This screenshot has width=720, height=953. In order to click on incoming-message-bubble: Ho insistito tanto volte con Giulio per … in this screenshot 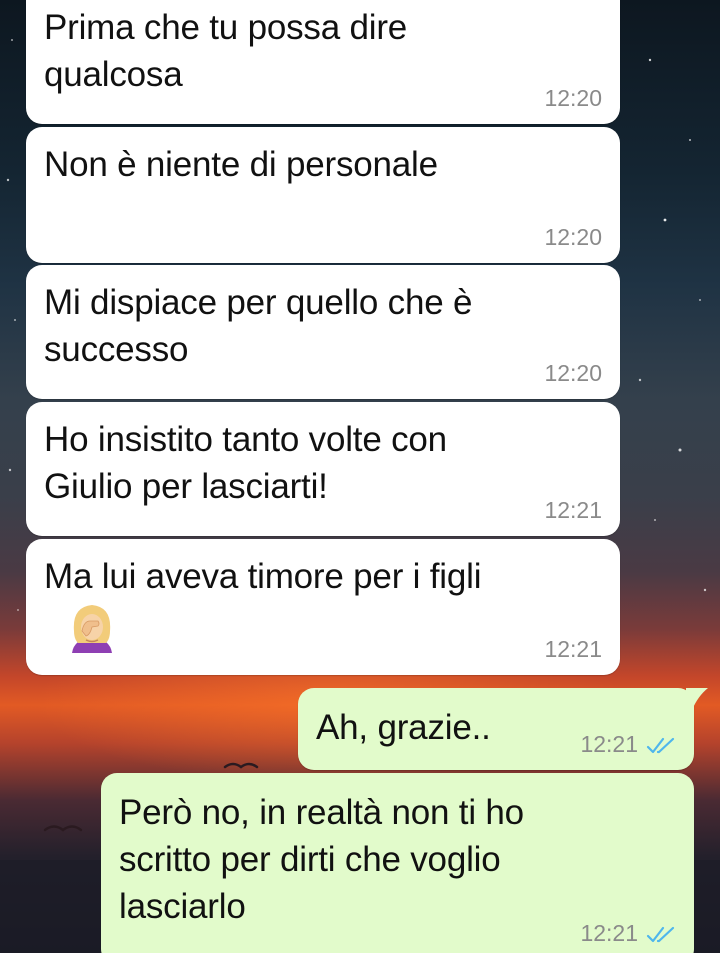, I will do `click(323, 469)`.